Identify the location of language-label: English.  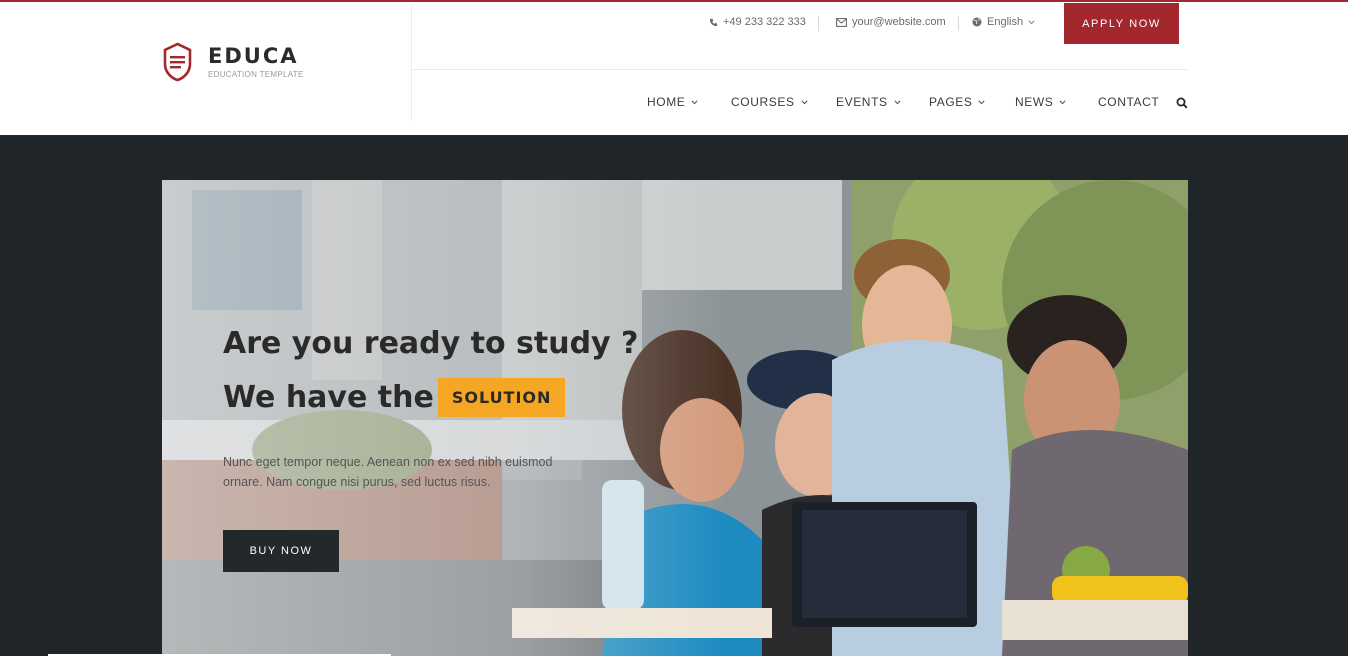
(1005, 22).